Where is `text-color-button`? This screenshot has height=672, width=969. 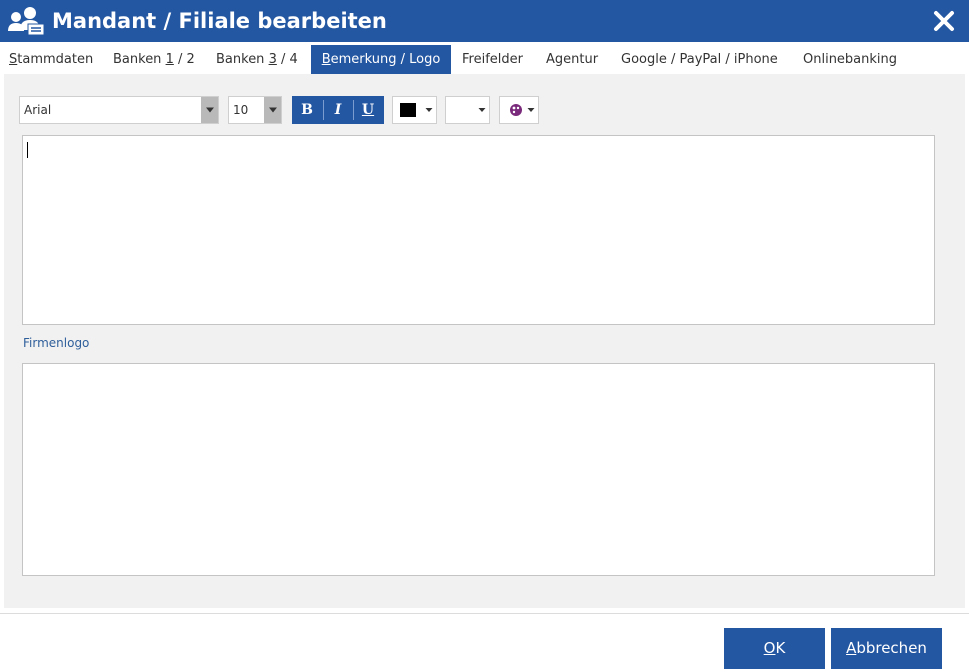
text-color-button is located at coordinates (414, 110).